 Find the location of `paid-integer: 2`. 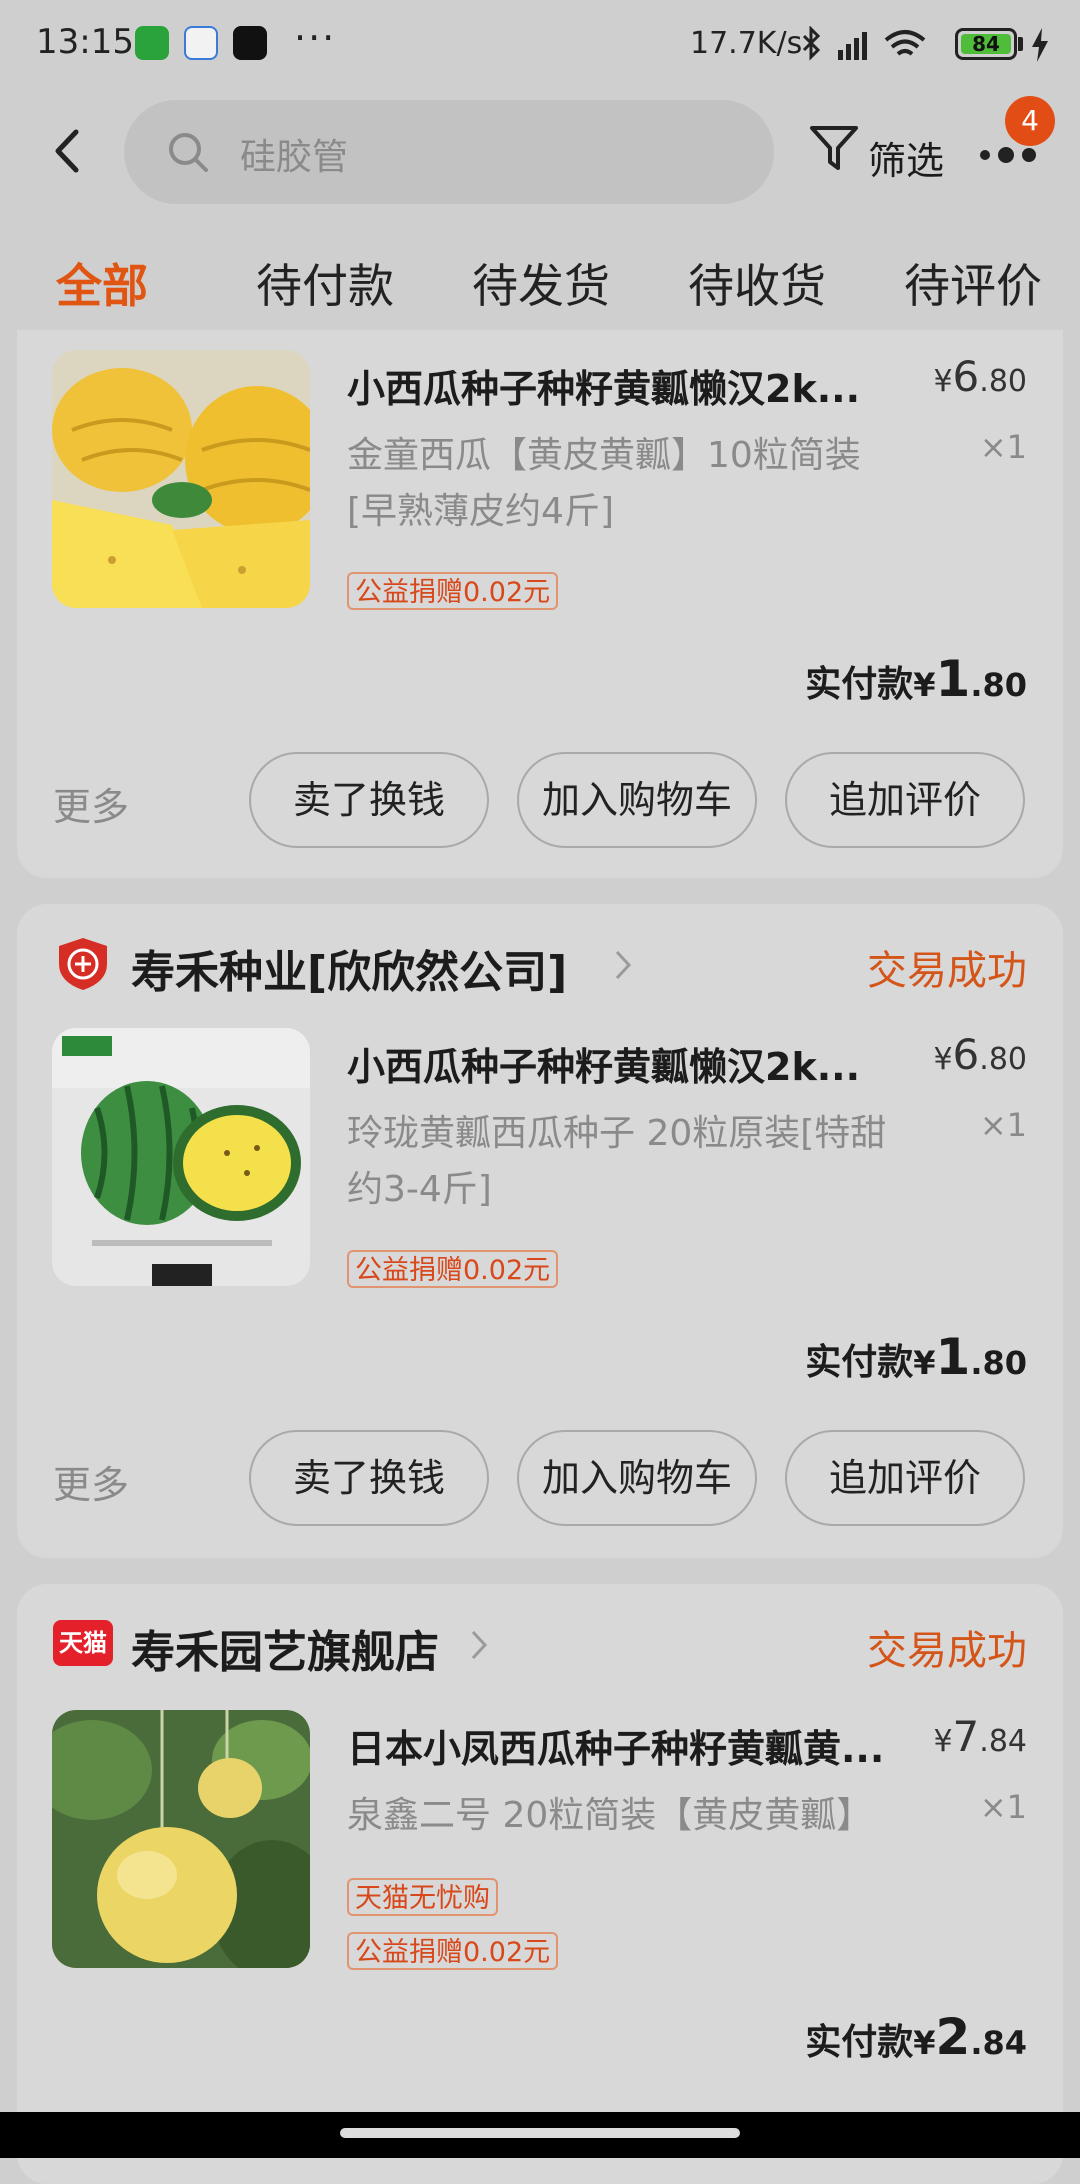

paid-integer: 2 is located at coordinates (953, 2037).